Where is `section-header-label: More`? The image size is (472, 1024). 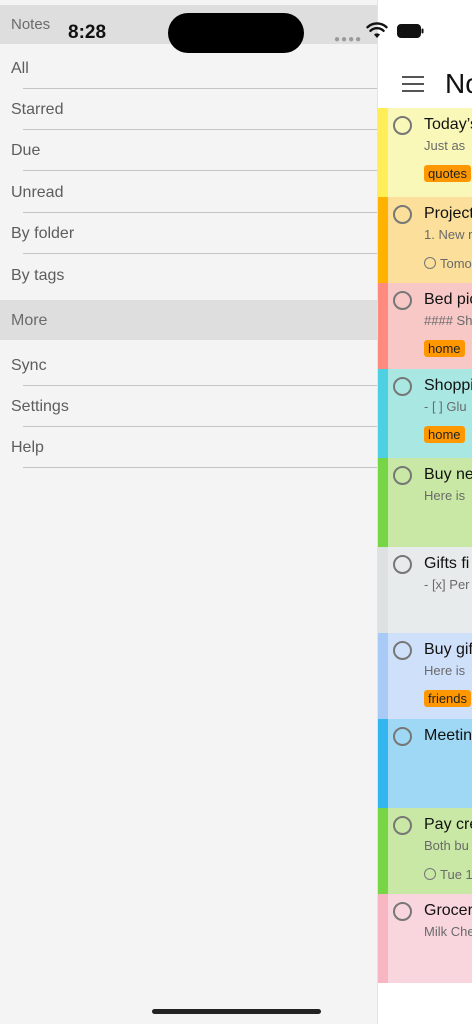
section-header-label: More is located at coordinates (29, 320).